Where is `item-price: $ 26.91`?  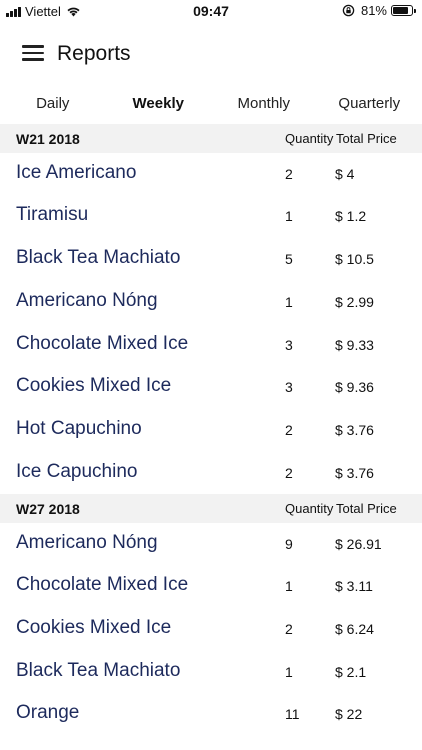 item-price: $ 26.91 is located at coordinates (358, 544).